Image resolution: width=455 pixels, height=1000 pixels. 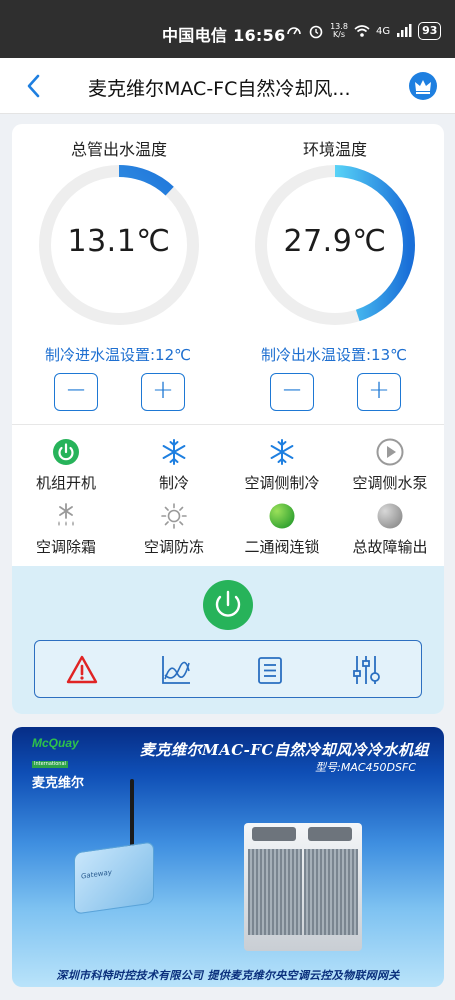 What do you see at coordinates (334, 355) in the screenshot?
I see `setpoint-outlet-label: 制冷出水温设置:13℃` at bounding box center [334, 355].